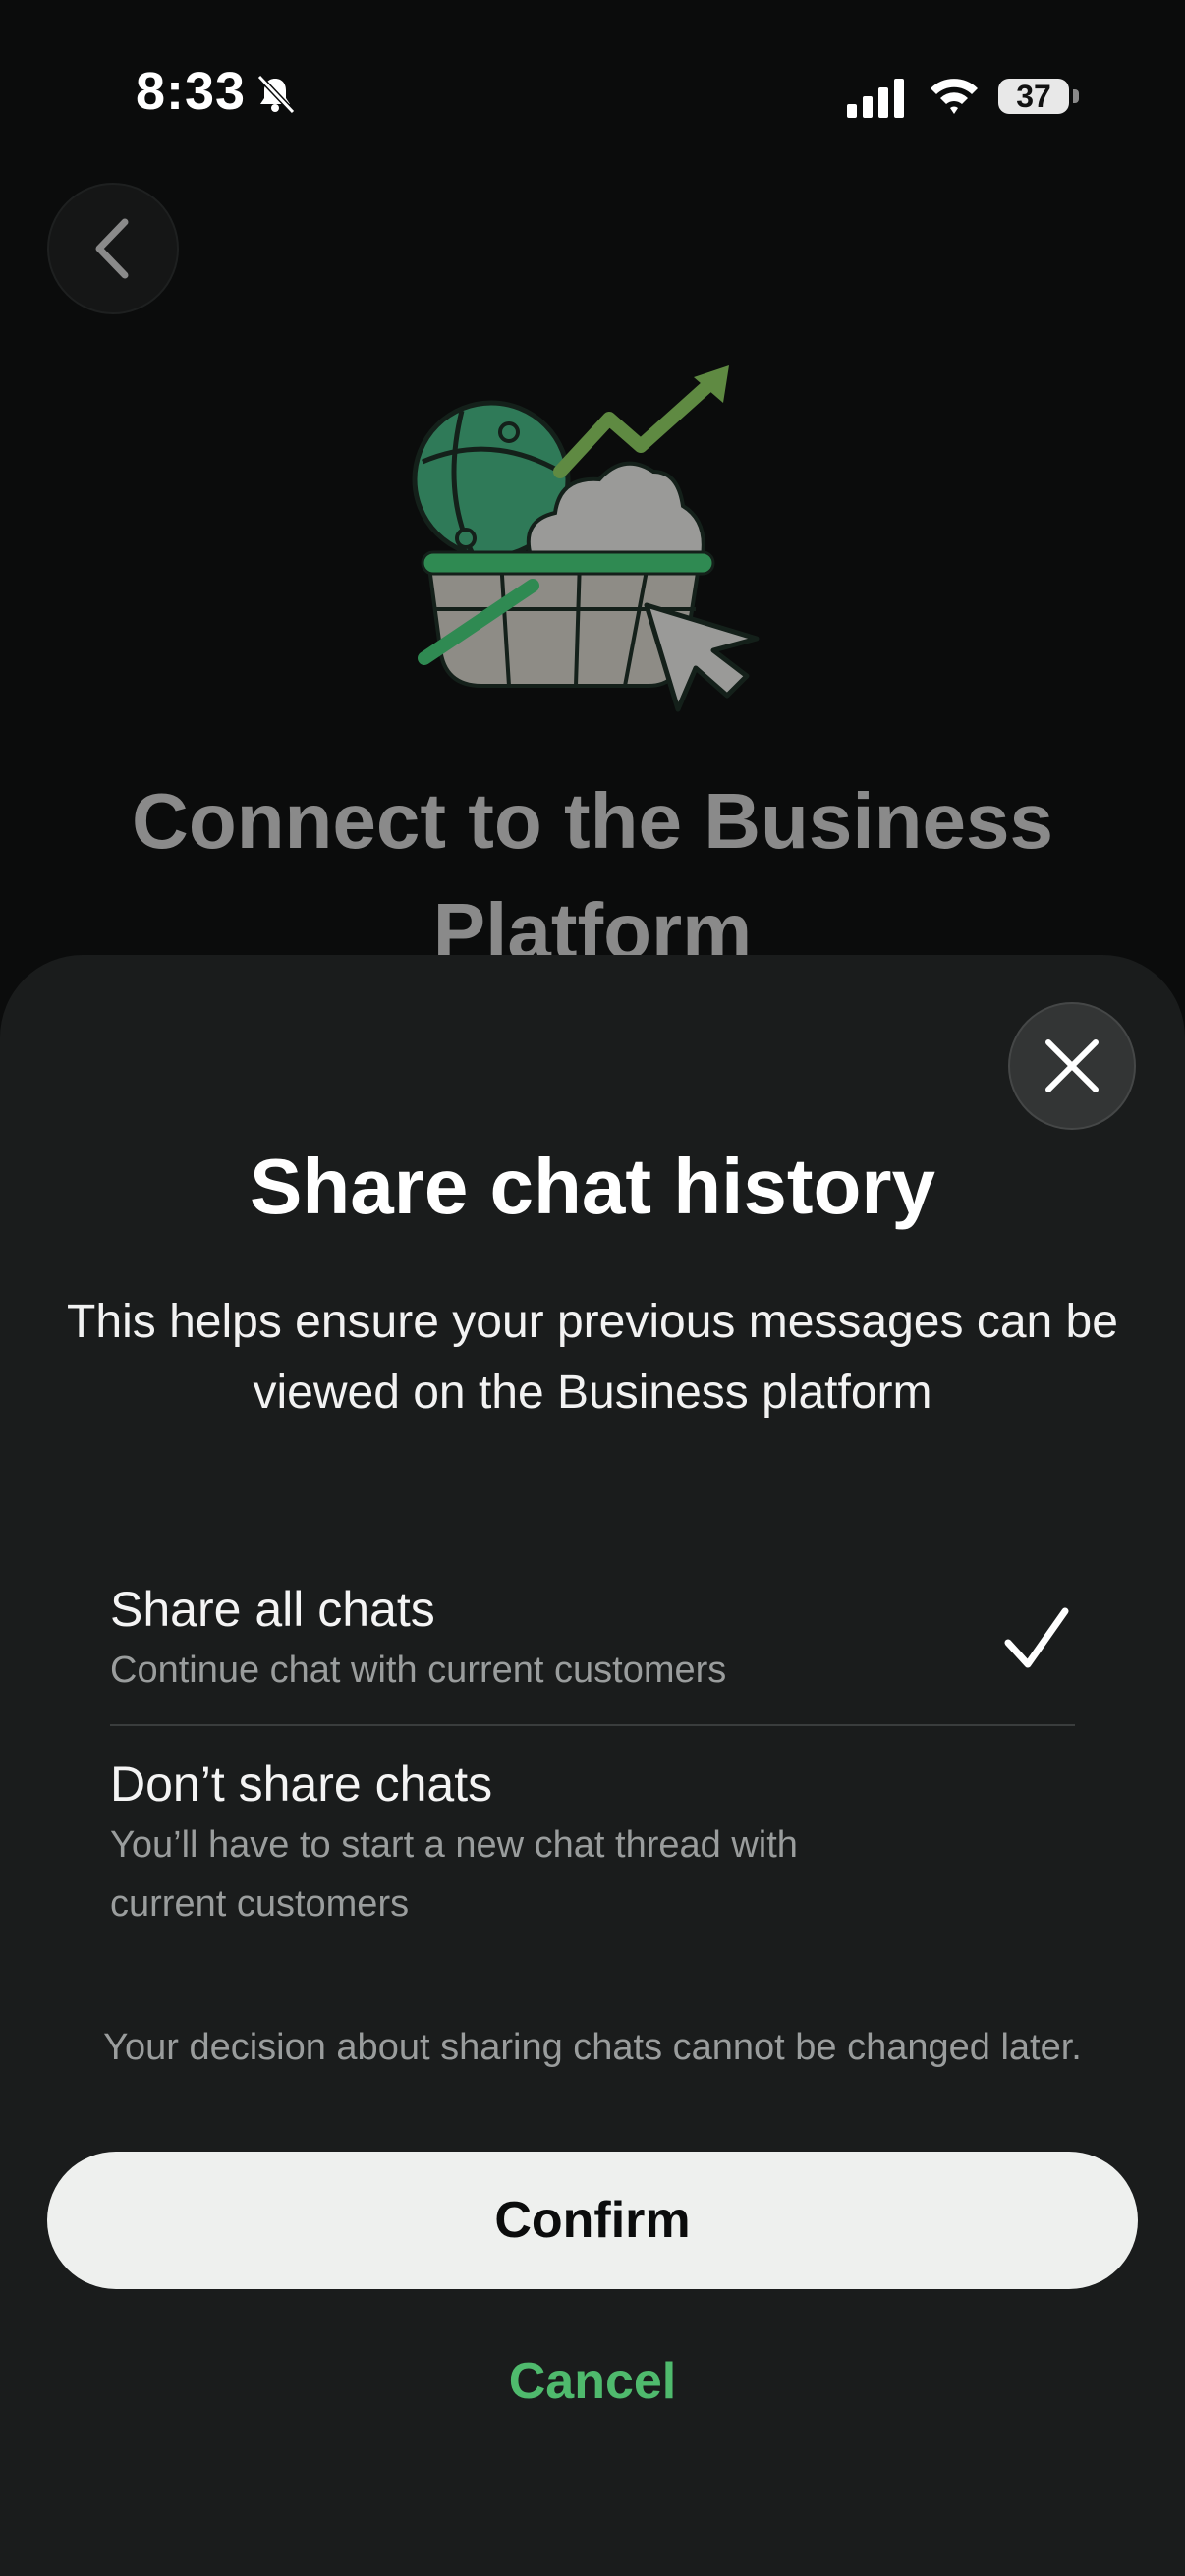 The image size is (1185, 2576). I want to click on signal-icon, so click(876, 98).